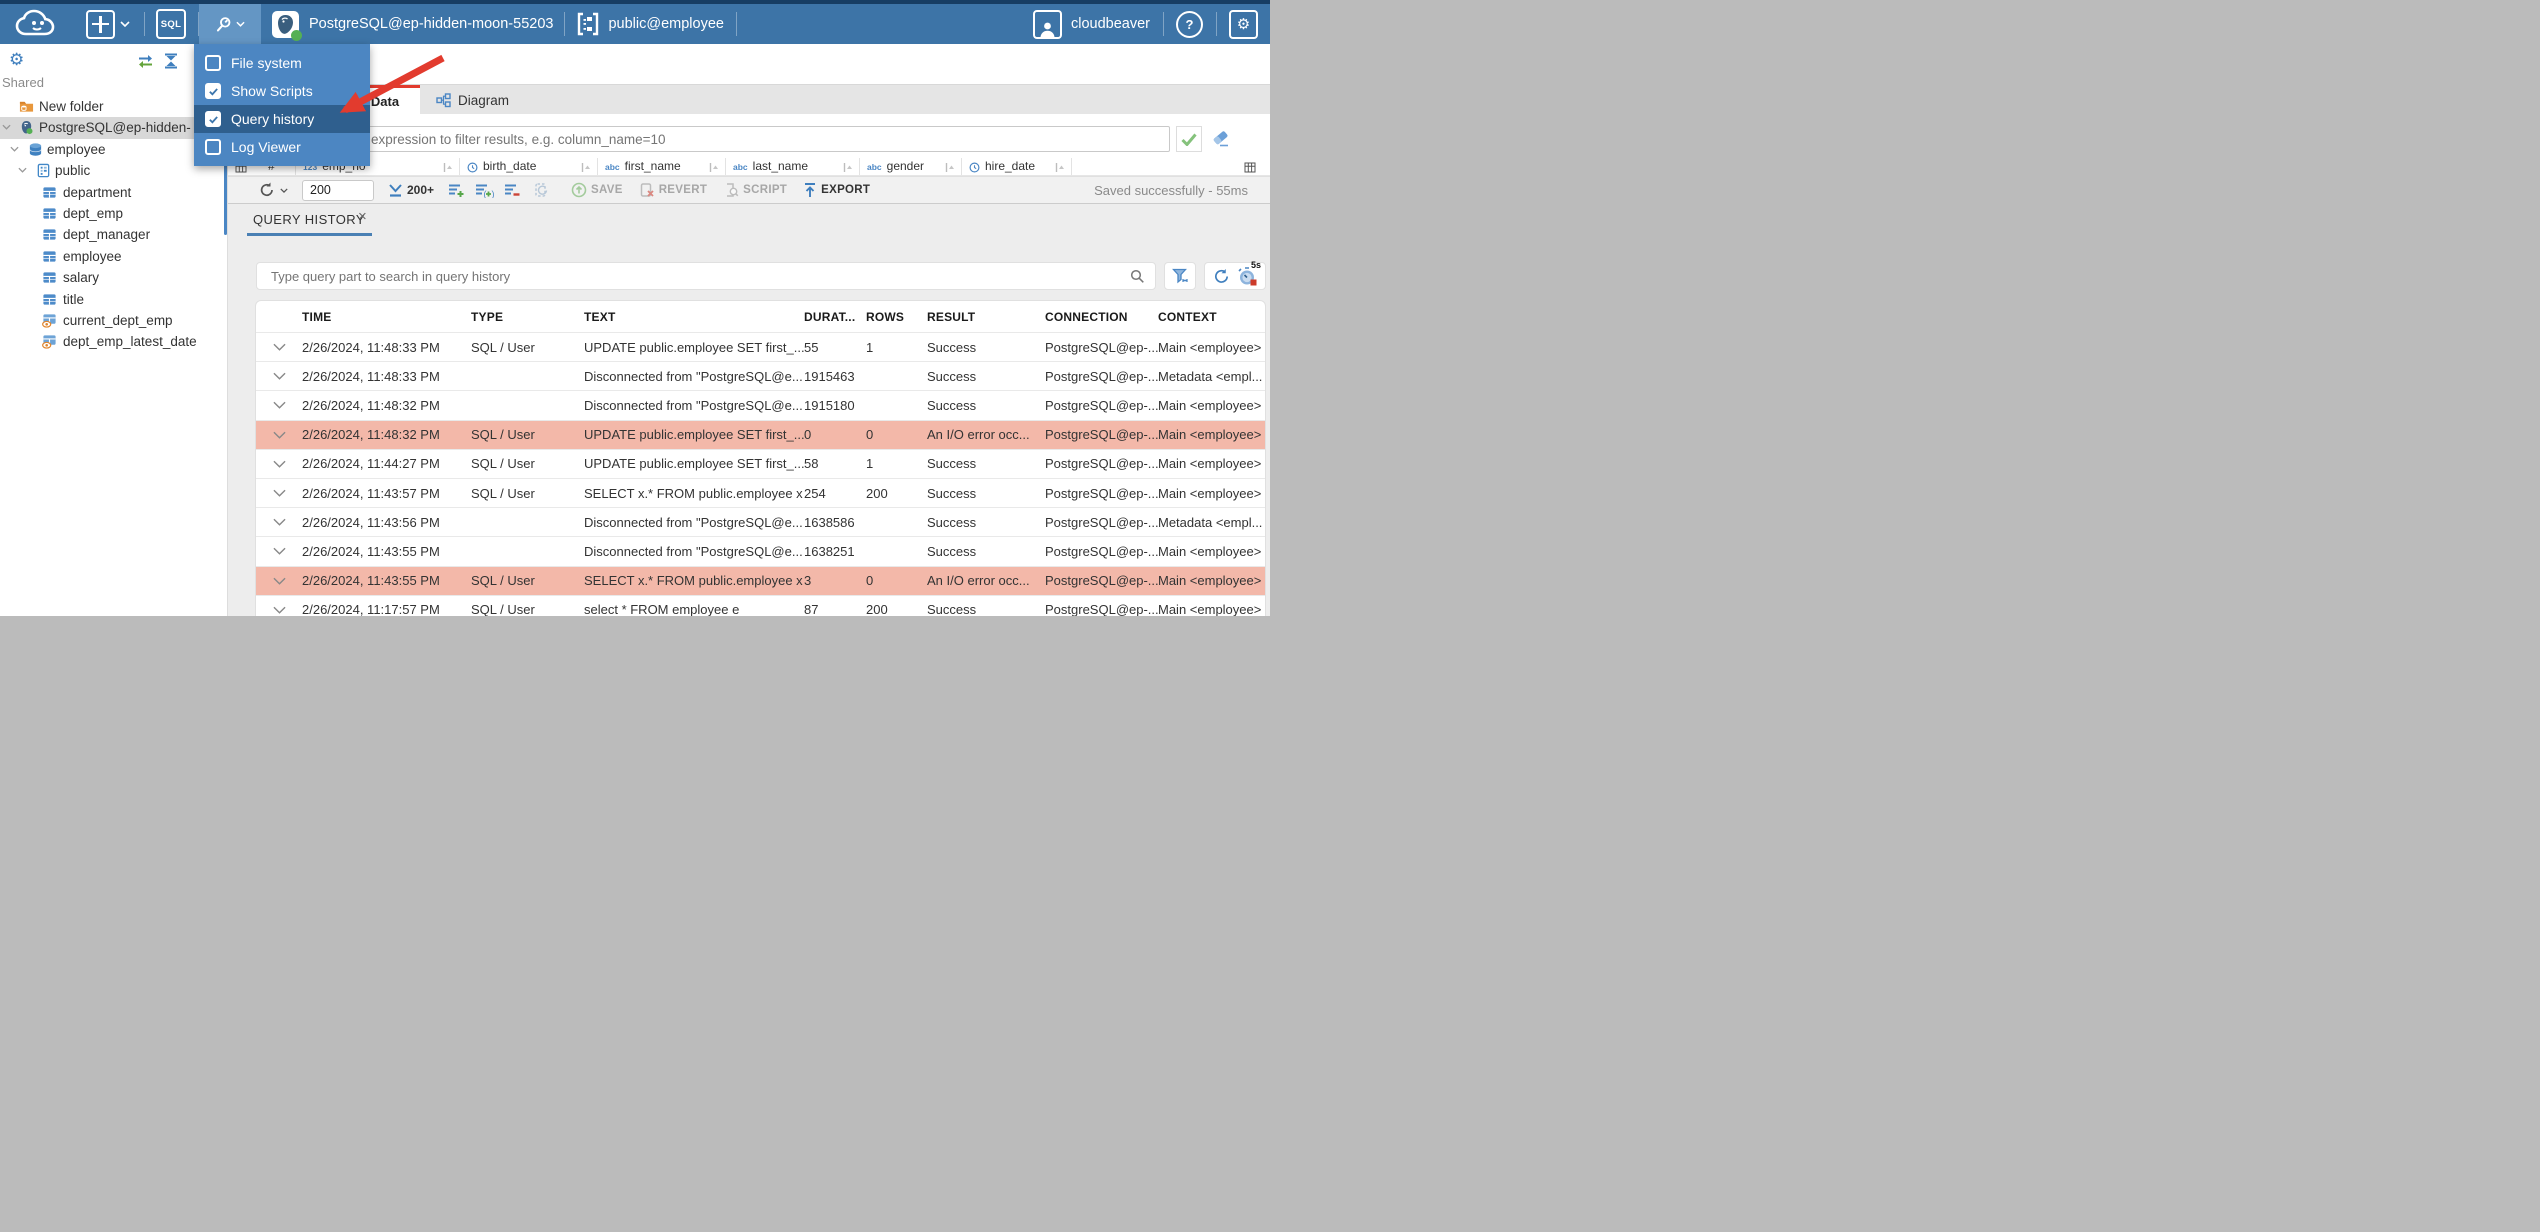  What do you see at coordinates (472, 100) in the screenshot?
I see `tab-diagram: Diagram` at bounding box center [472, 100].